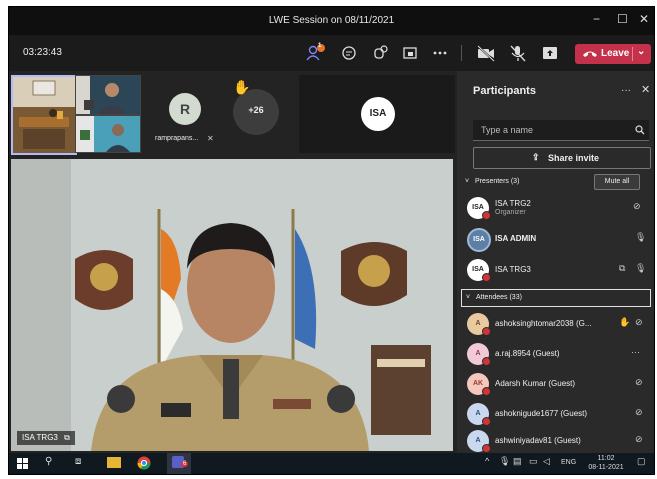 This screenshot has height=479, width=657. What do you see at coordinates (541, 413) in the screenshot?
I see `participant-name: ashoknigude1677 (Guest)` at bounding box center [541, 413].